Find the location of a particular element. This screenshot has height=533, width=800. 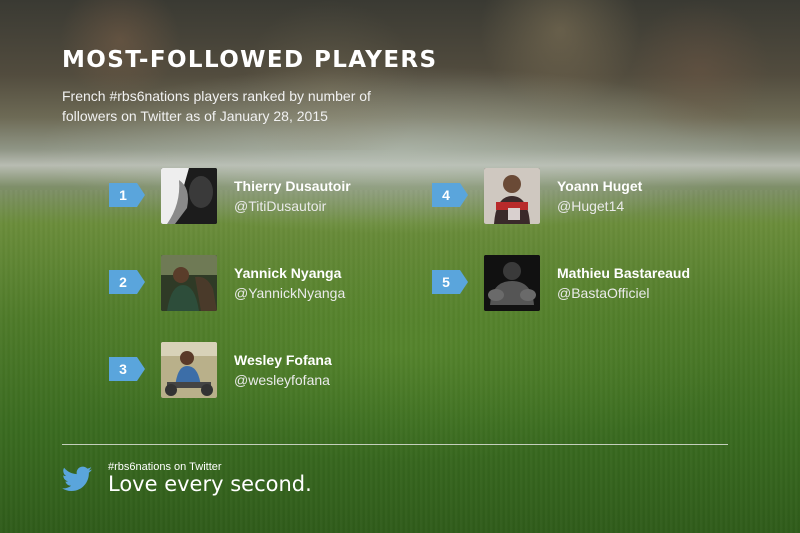

twitter-bird-icon is located at coordinates (77, 478).